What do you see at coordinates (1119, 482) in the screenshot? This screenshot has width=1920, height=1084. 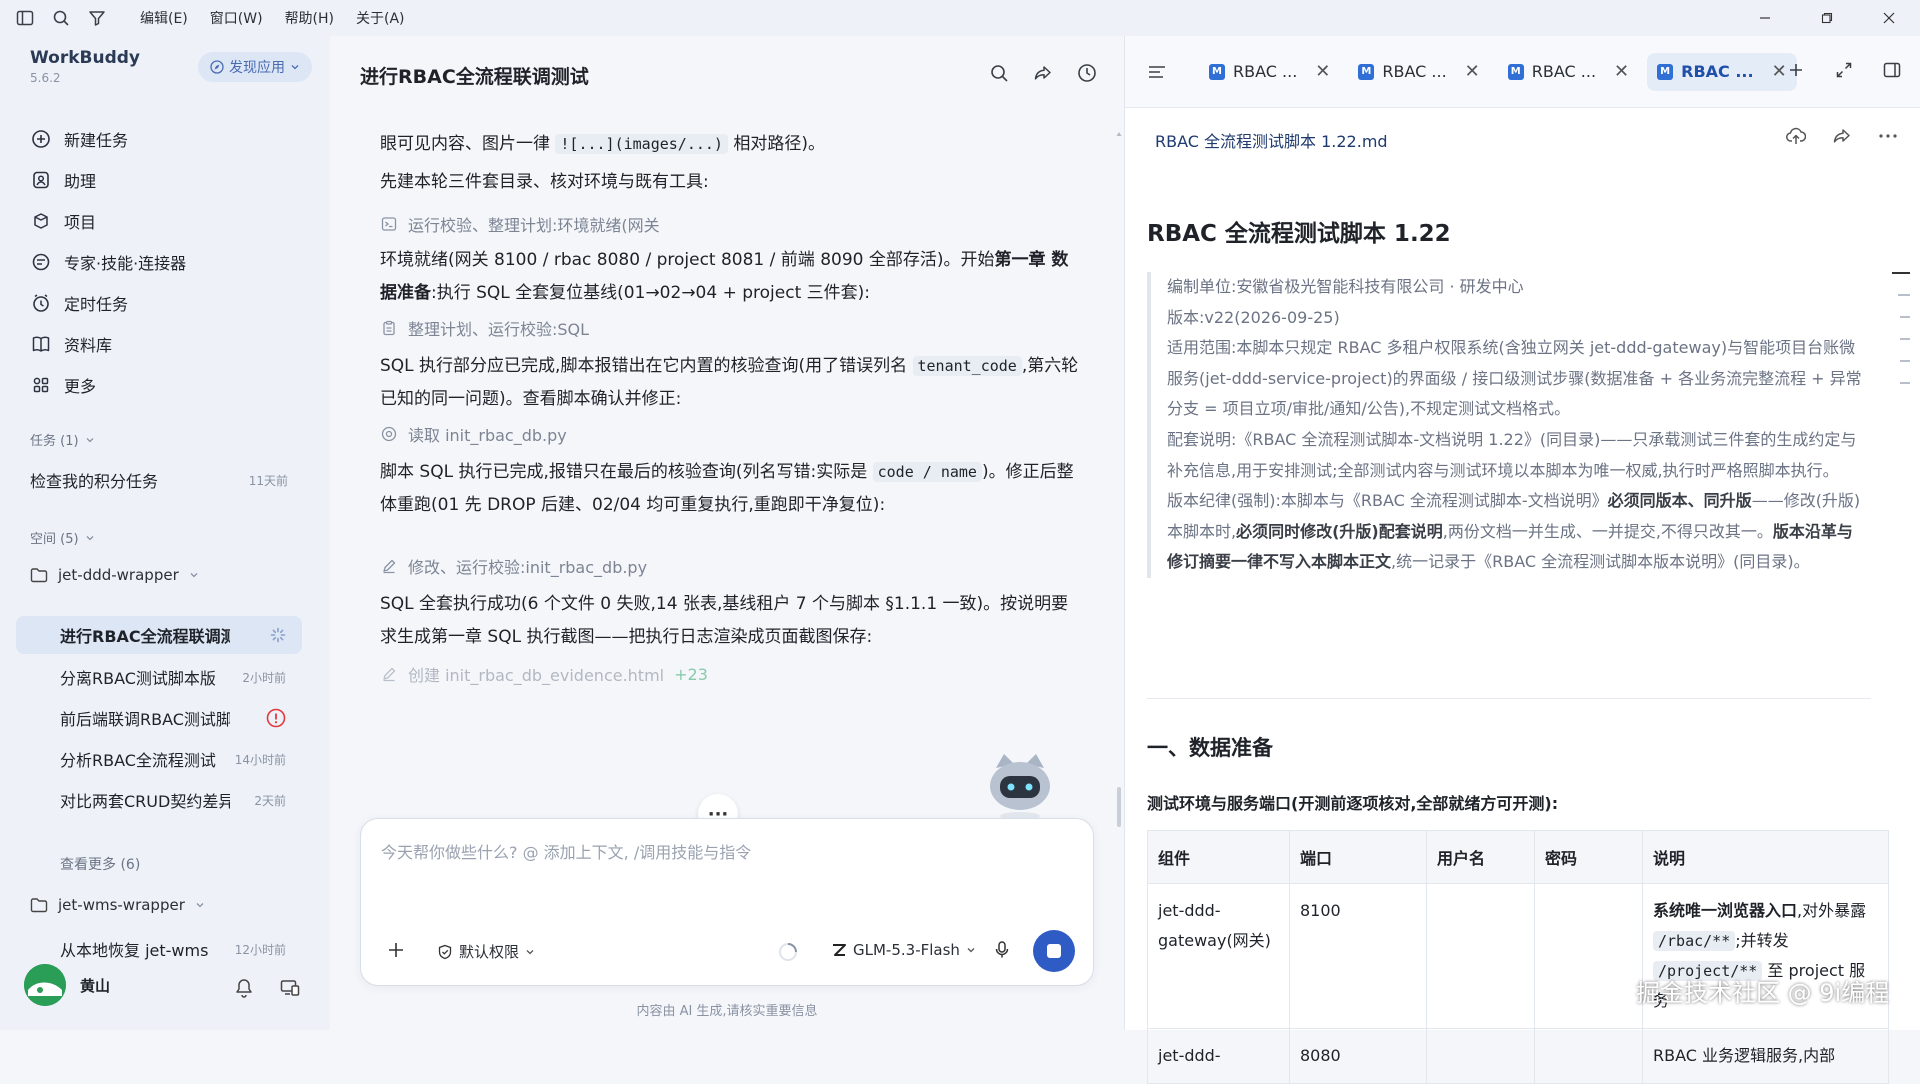 I see `chat-scrollbar` at bounding box center [1119, 482].